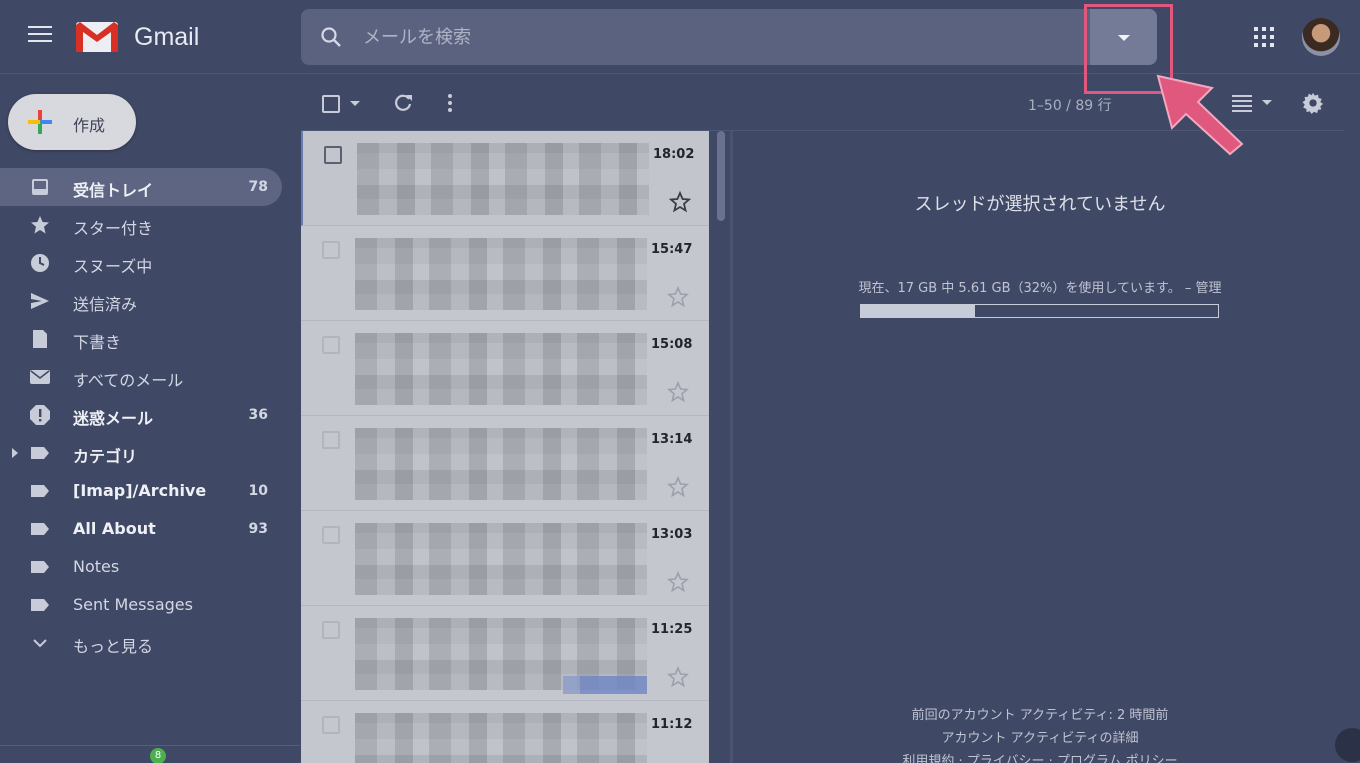 This screenshot has height=763, width=1360. Describe the element at coordinates (1264, 37) in the screenshot. I see `apps-grid-icon` at that location.